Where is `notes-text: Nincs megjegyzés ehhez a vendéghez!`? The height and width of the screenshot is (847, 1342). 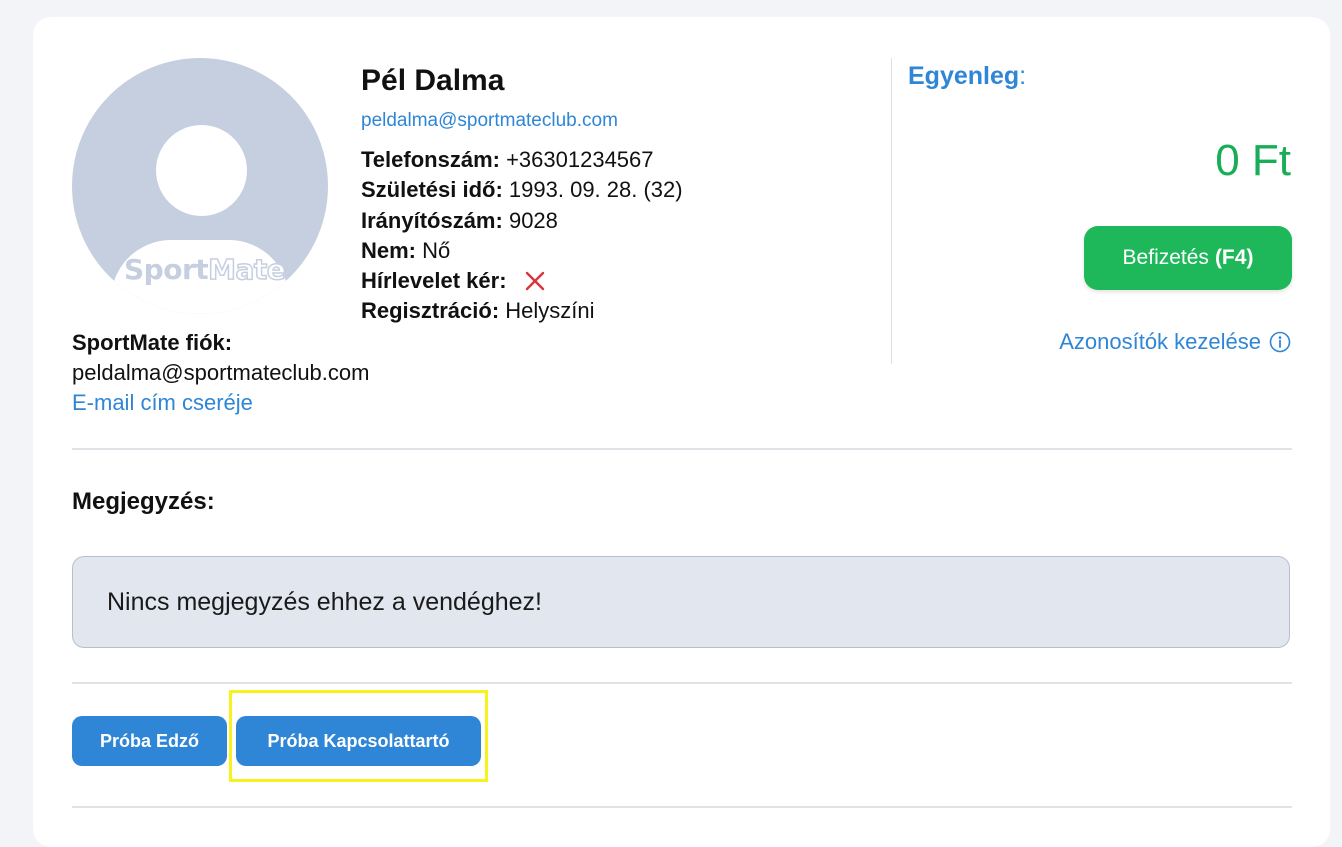 notes-text: Nincs megjegyzés ehhez a vendéghez! is located at coordinates (324, 601).